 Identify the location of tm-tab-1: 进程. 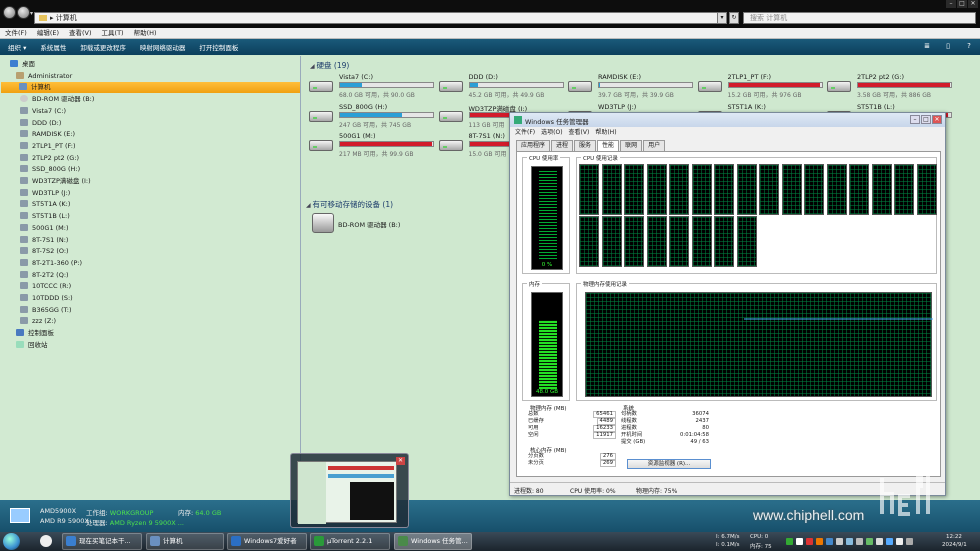
(562, 145).